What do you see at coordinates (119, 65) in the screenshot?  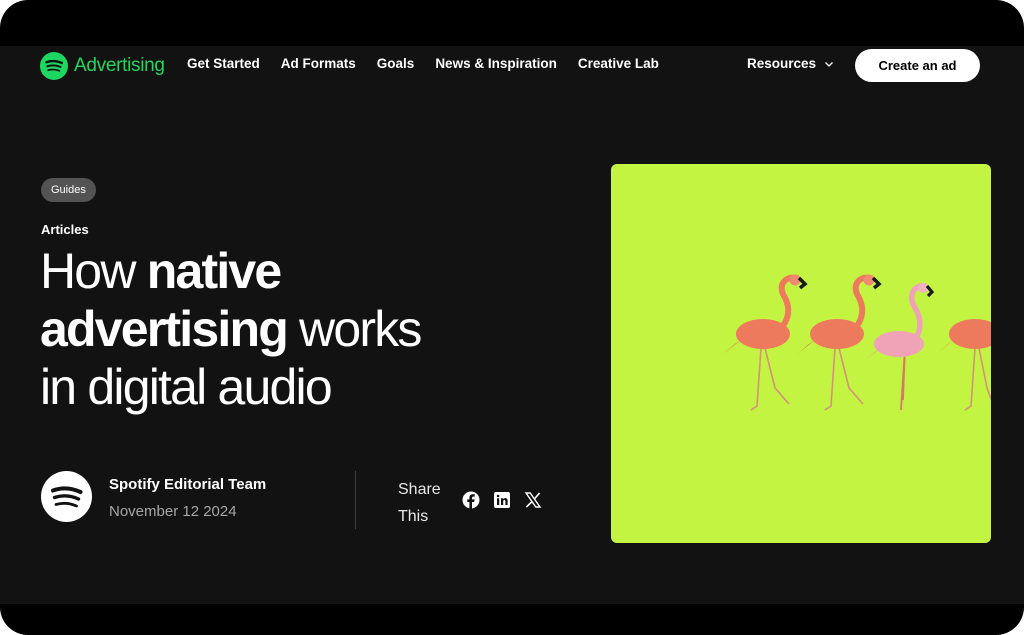 I see `brand-name: Advertising` at bounding box center [119, 65].